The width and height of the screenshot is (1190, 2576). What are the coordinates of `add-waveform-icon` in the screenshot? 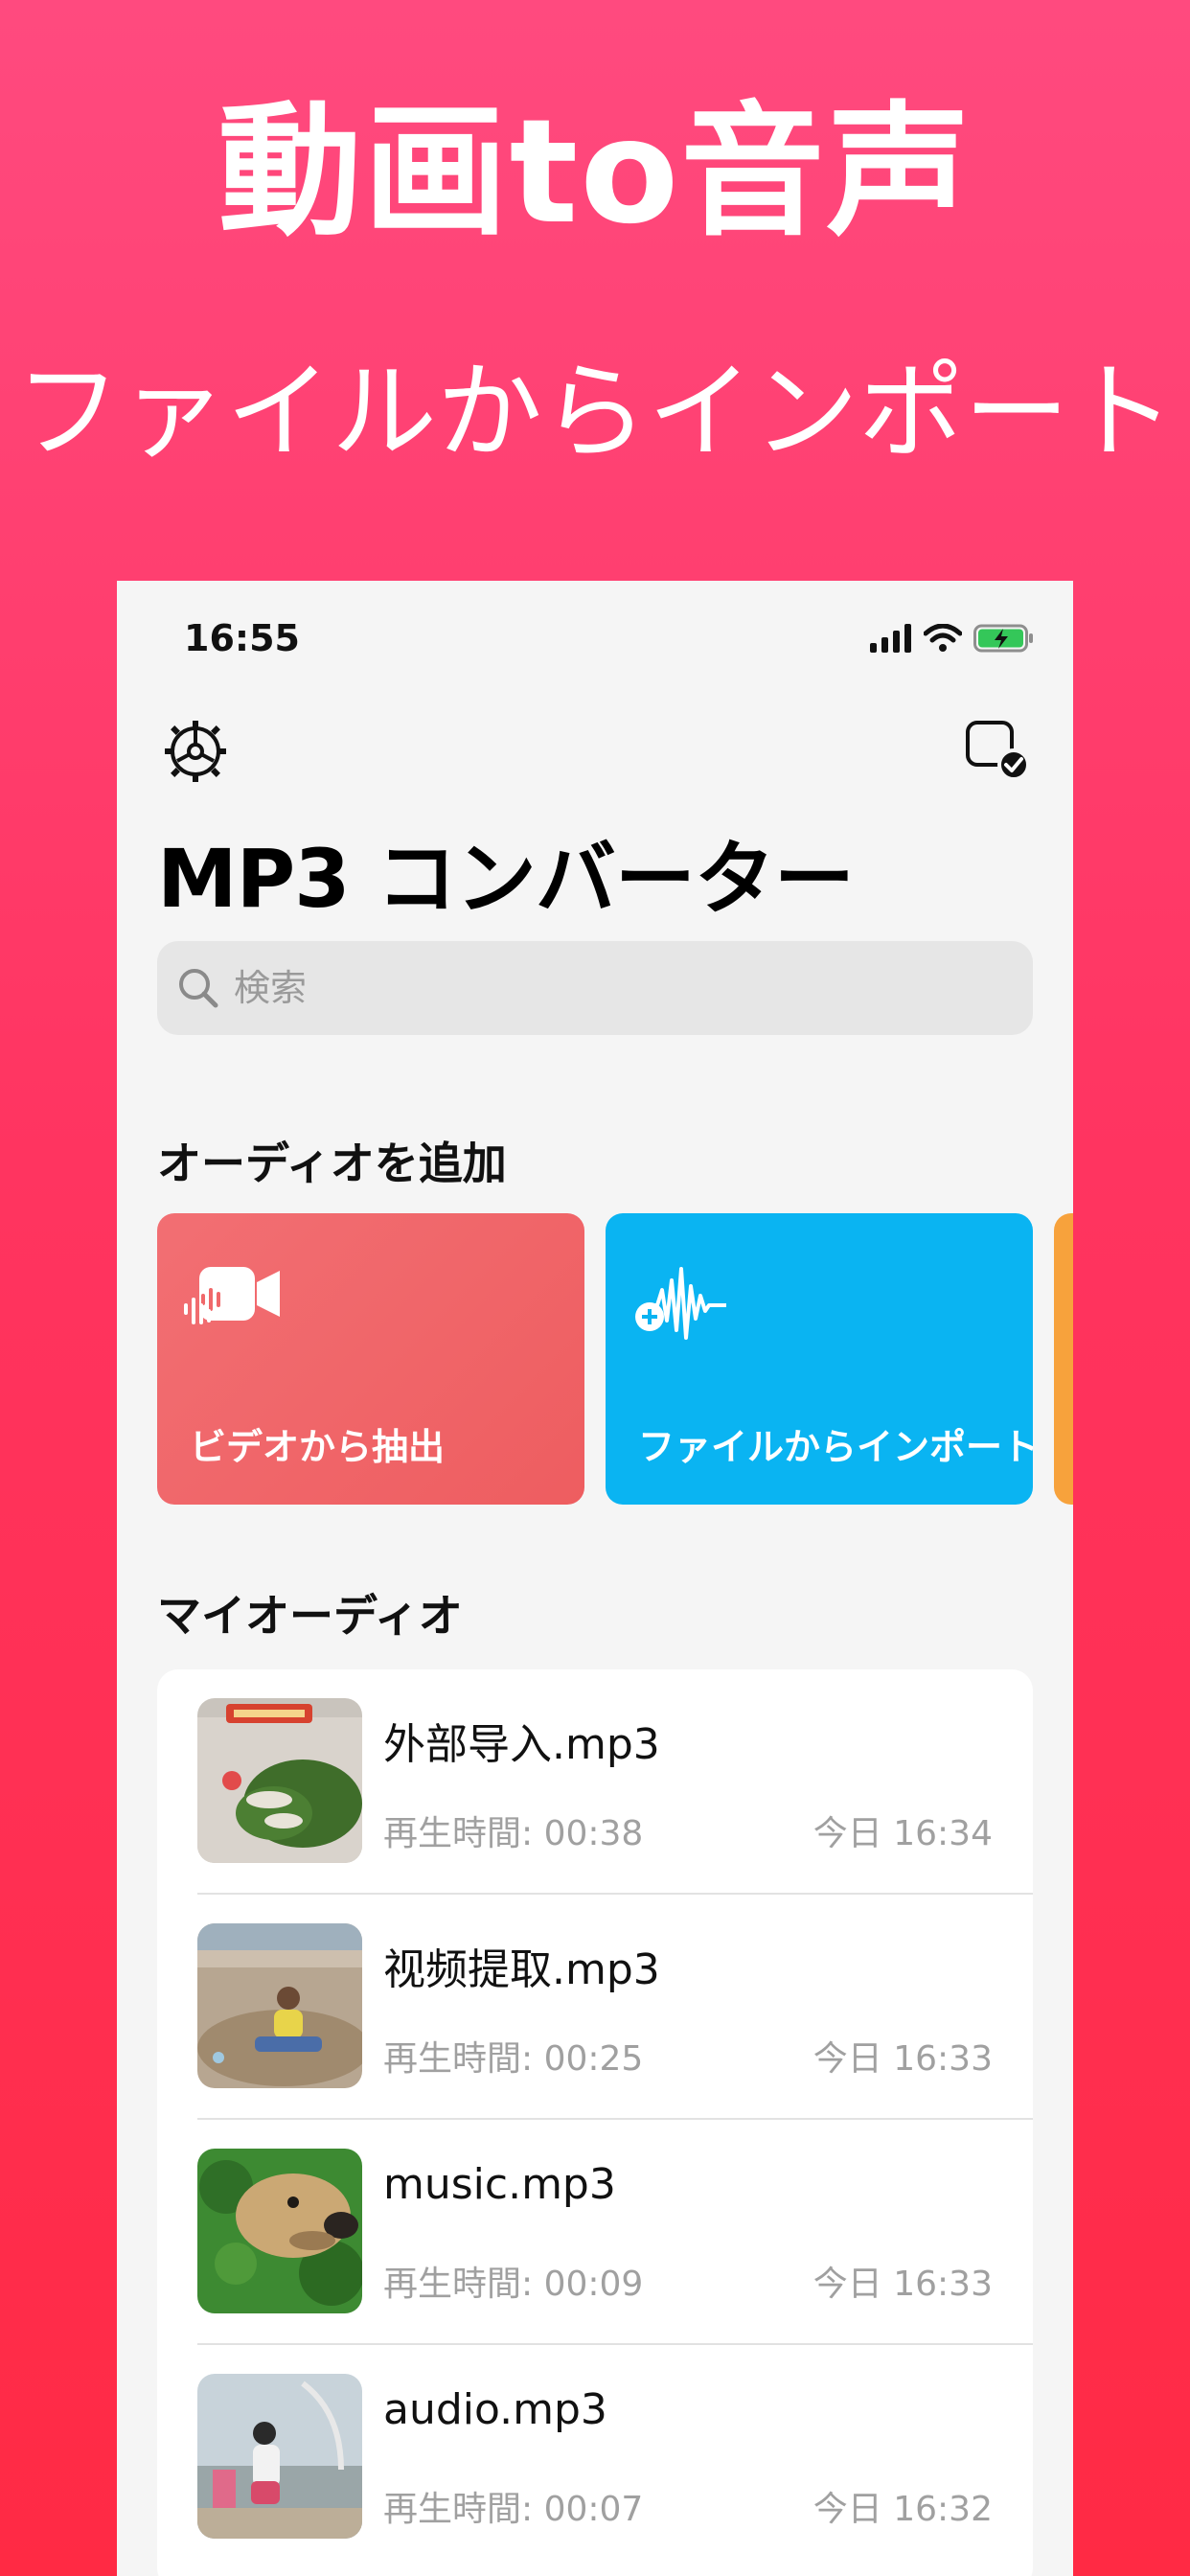 It's located at (681, 1303).